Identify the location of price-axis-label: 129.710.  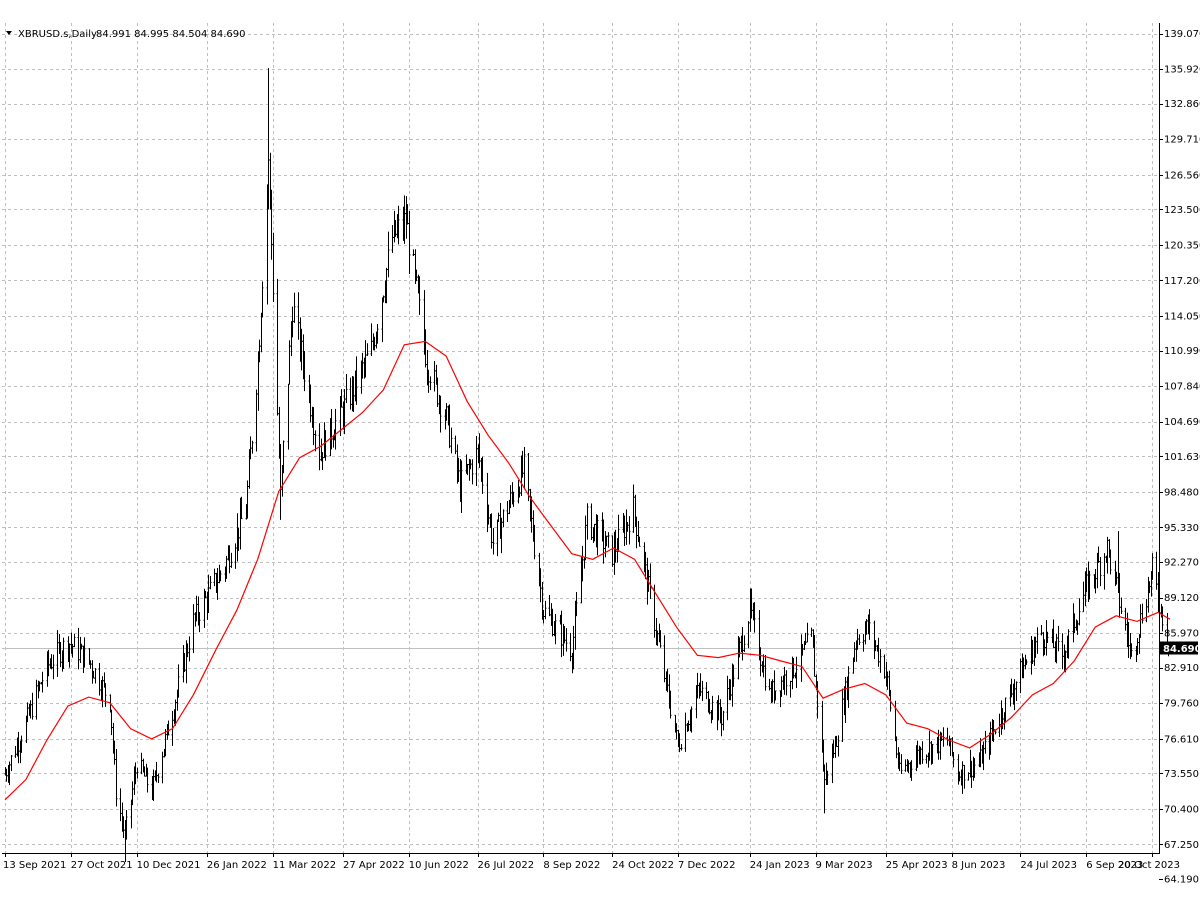
(1182, 140).